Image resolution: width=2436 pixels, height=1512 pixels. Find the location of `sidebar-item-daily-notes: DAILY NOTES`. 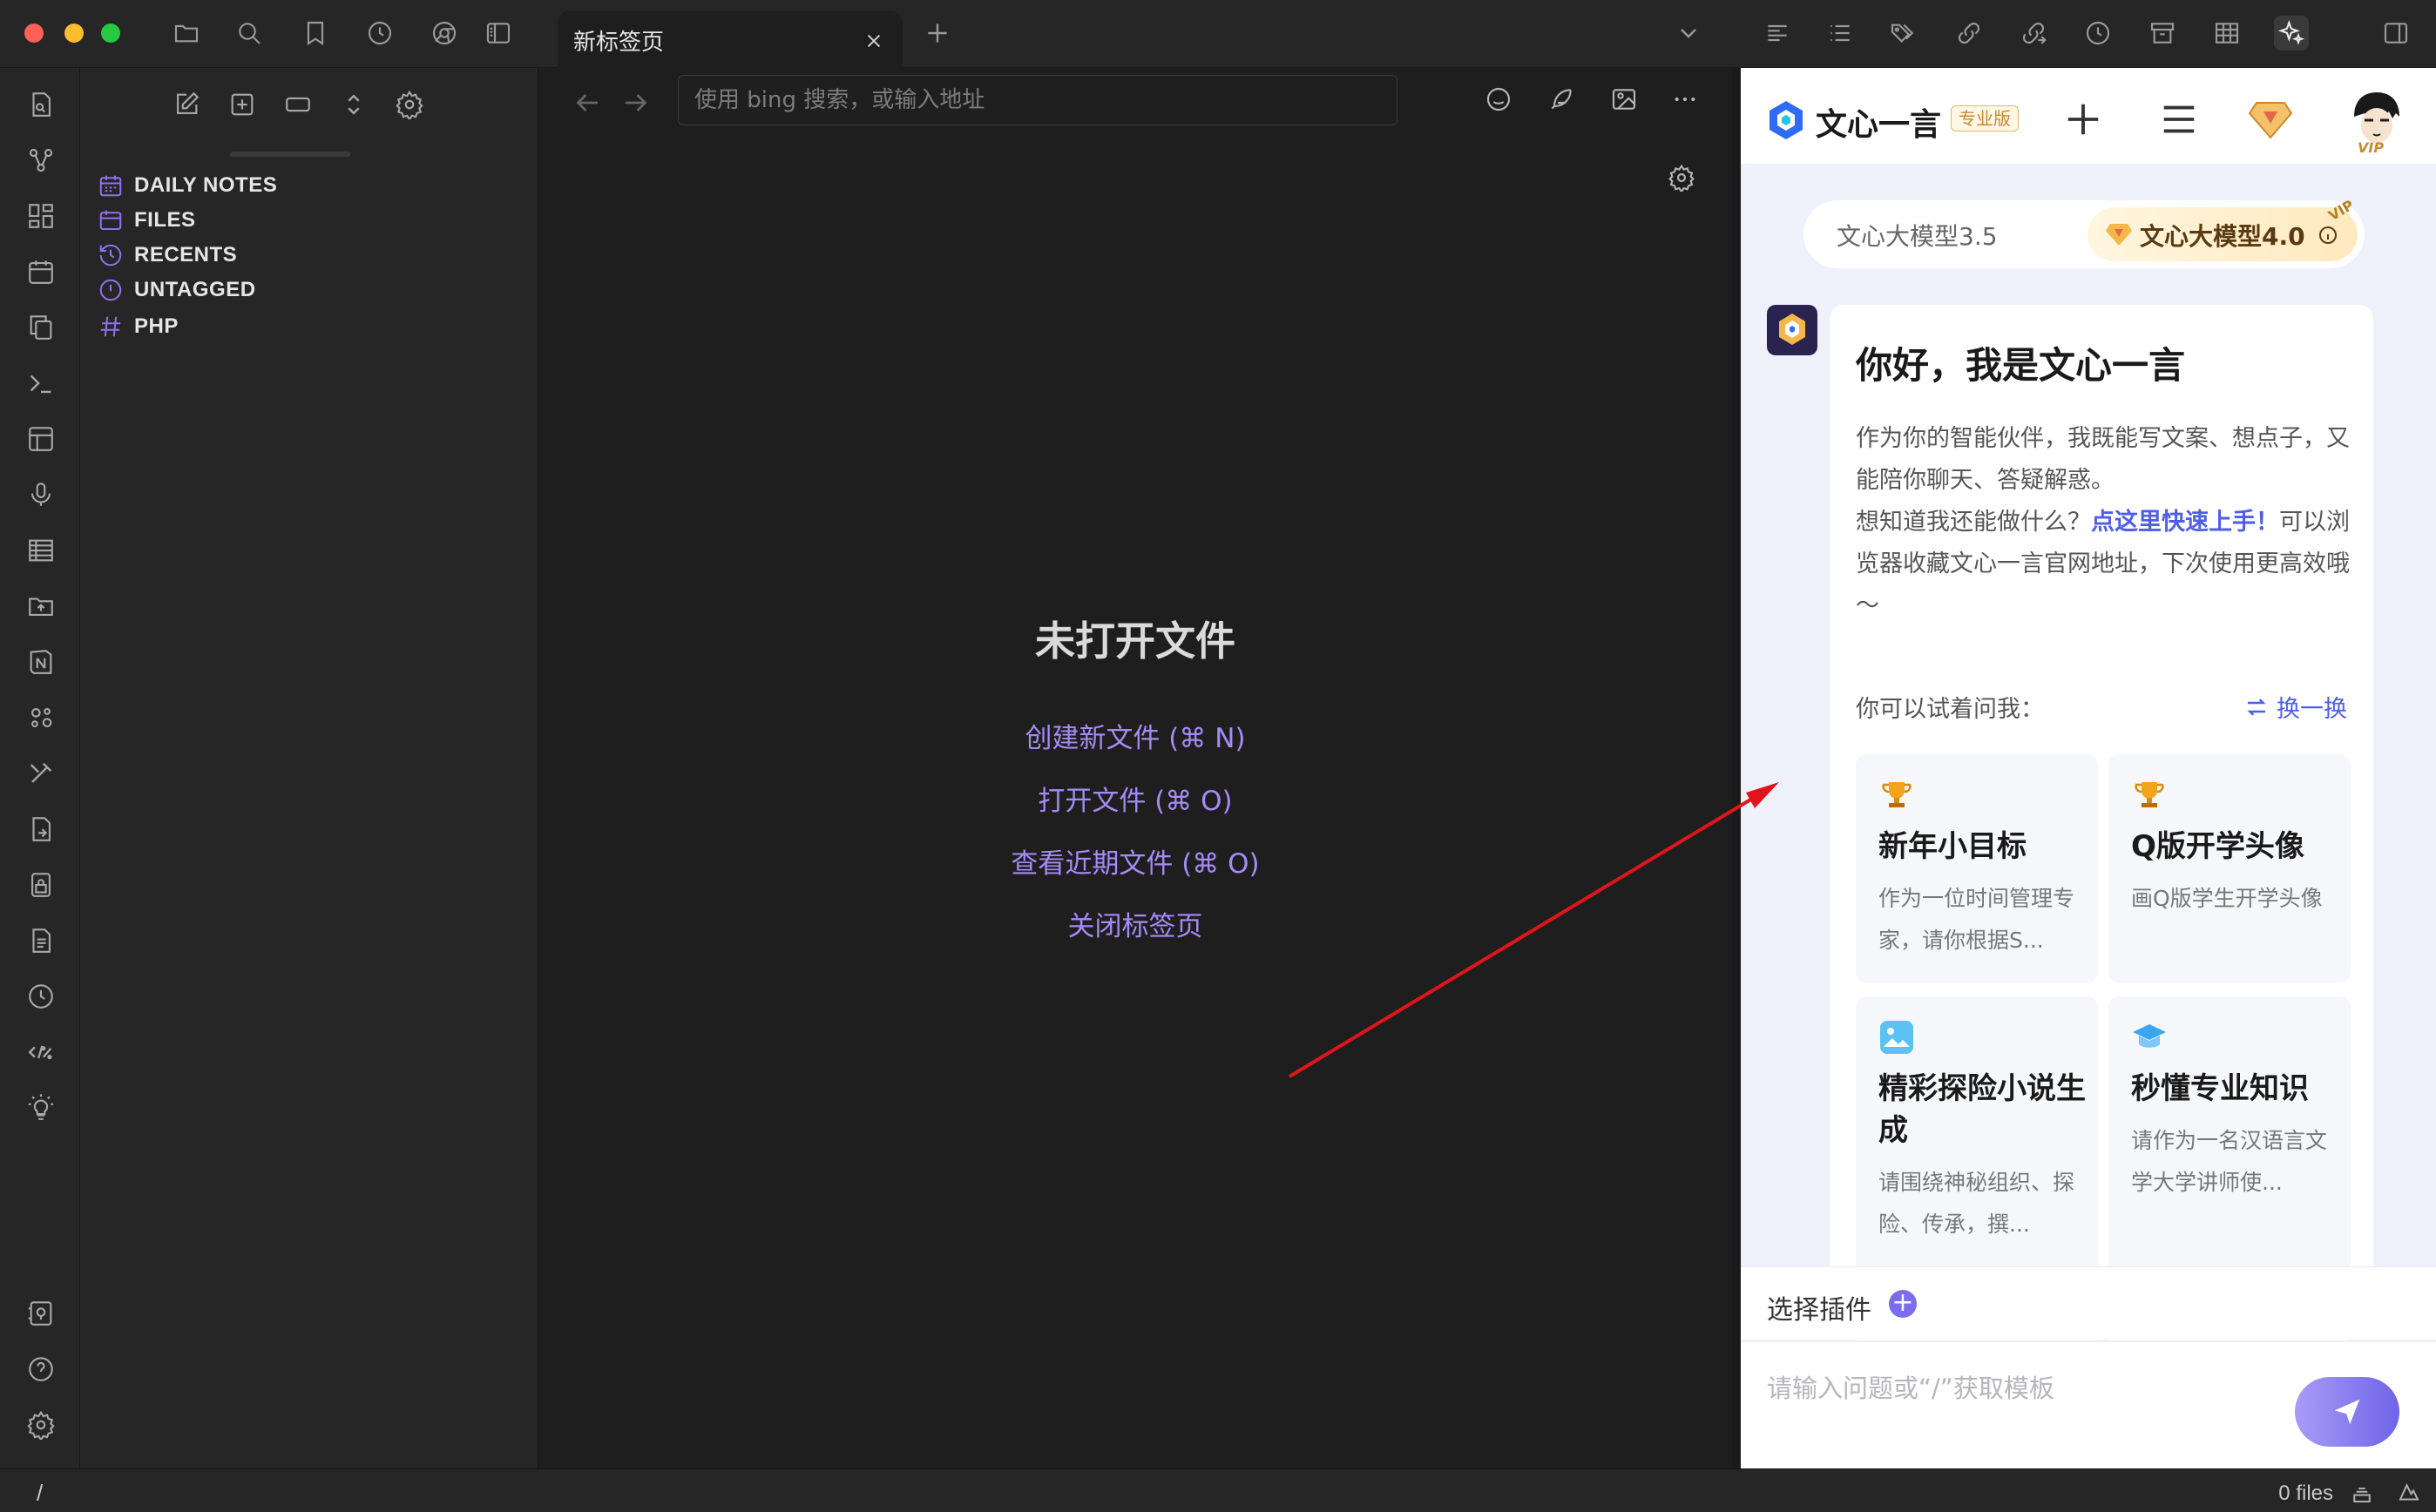

sidebar-item-daily-notes: DAILY NOTES is located at coordinates (187, 185).